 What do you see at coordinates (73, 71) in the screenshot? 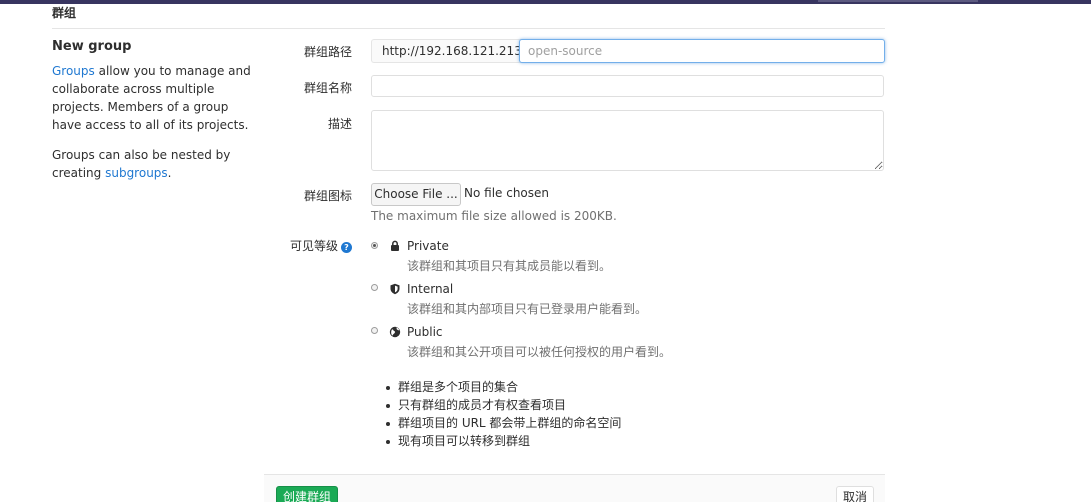
I see `groups-link: Groups` at bounding box center [73, 71].